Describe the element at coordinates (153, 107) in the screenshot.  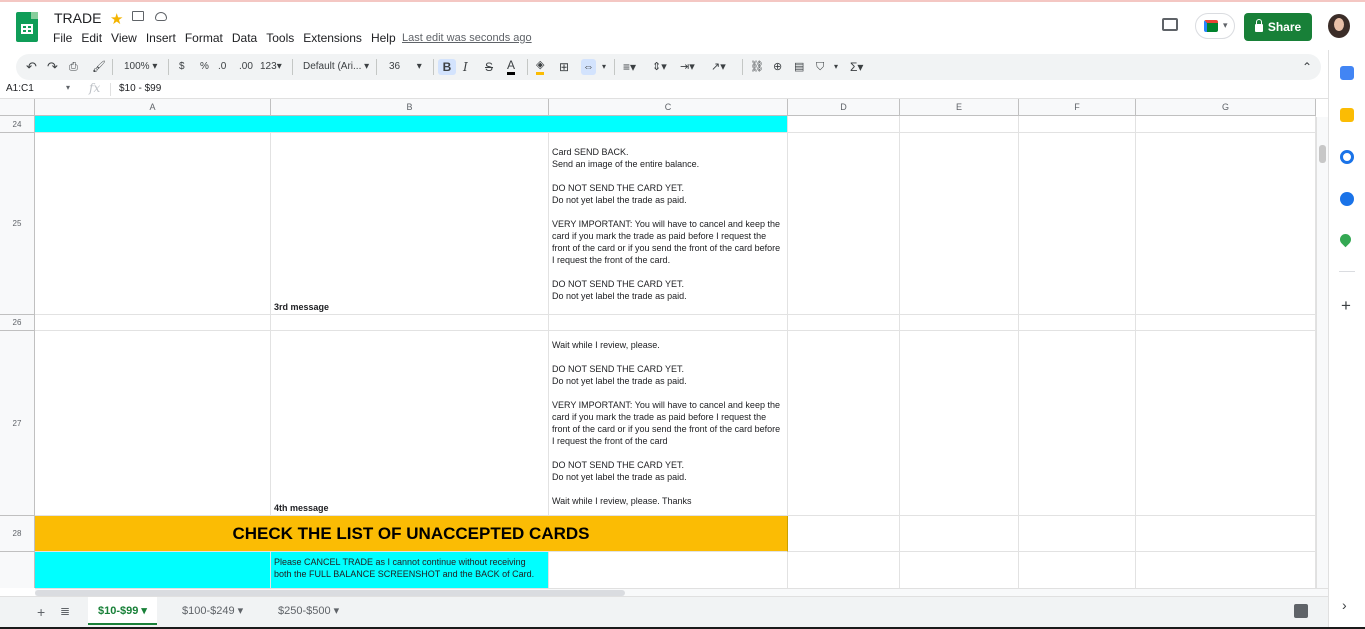
I see `column-header-a: A` at that location.